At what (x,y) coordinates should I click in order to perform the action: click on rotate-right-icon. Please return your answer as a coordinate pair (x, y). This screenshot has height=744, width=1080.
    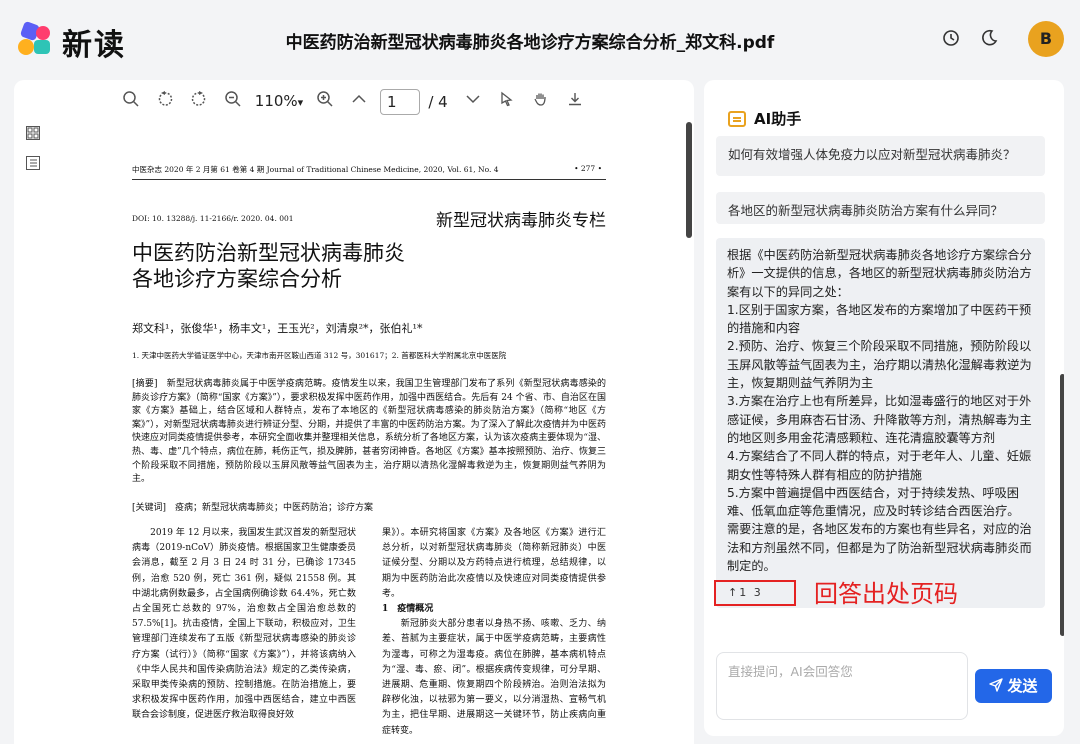
    Looking at the image, I should click on (199, 102).